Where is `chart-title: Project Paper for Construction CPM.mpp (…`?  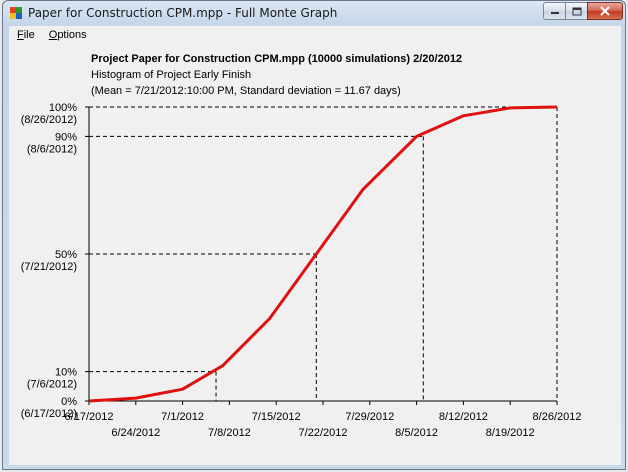 chart-title: Project Paper for Construction CPM.mpp (… is located at coordinates (276, 59).